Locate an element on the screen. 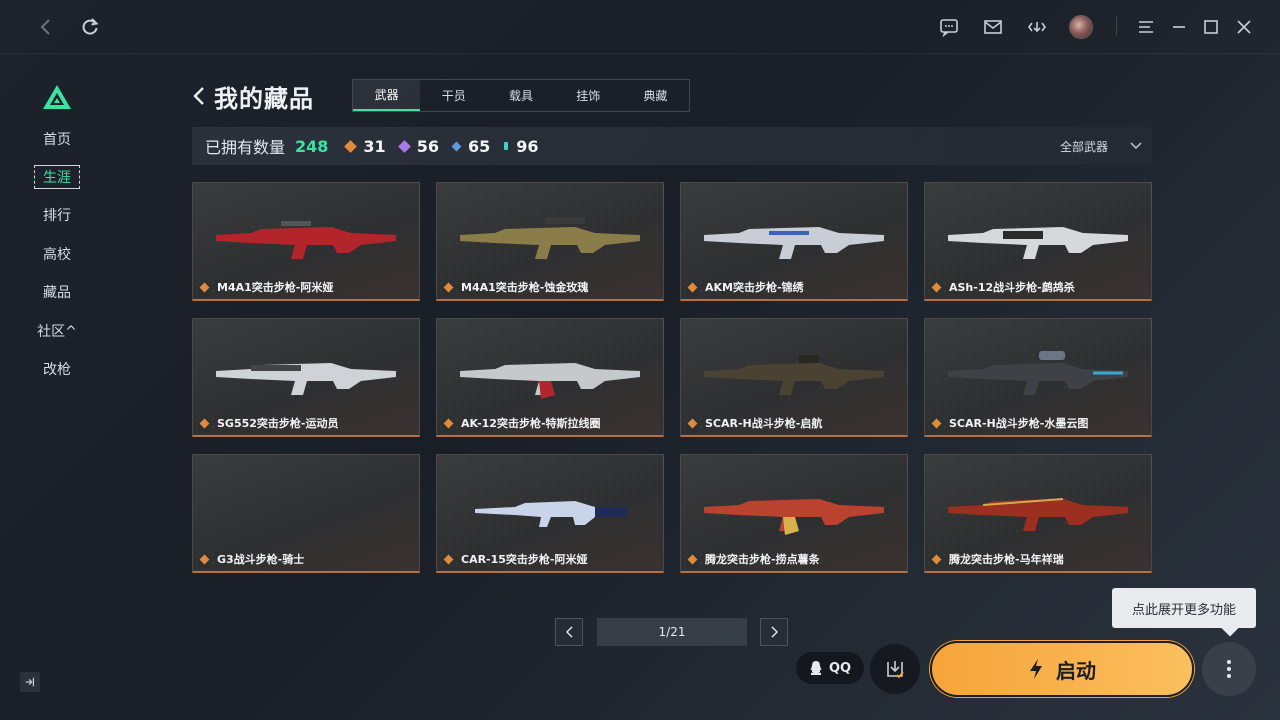  avatar is located at coordinates (1081, 27).